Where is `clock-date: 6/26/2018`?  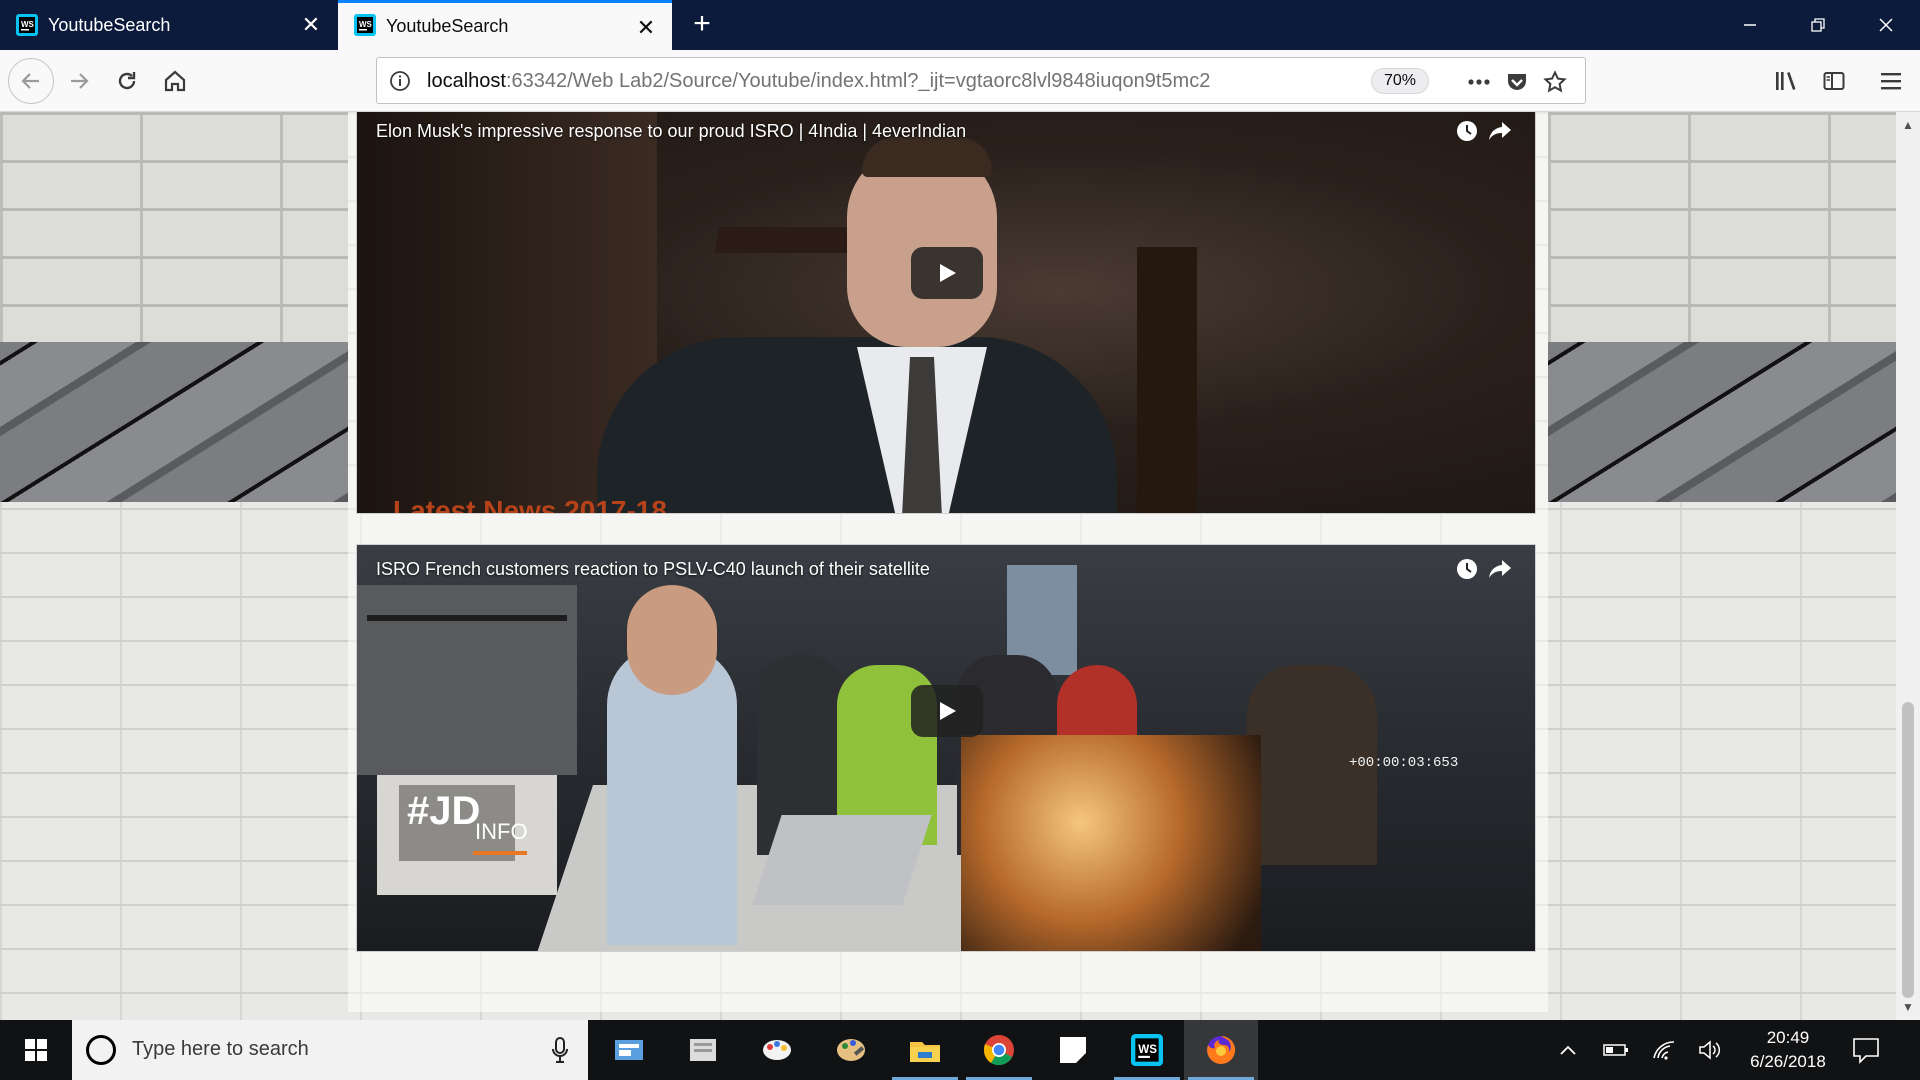 clock-date: 6/26/2018 is located at coordinates (1788, 1061).